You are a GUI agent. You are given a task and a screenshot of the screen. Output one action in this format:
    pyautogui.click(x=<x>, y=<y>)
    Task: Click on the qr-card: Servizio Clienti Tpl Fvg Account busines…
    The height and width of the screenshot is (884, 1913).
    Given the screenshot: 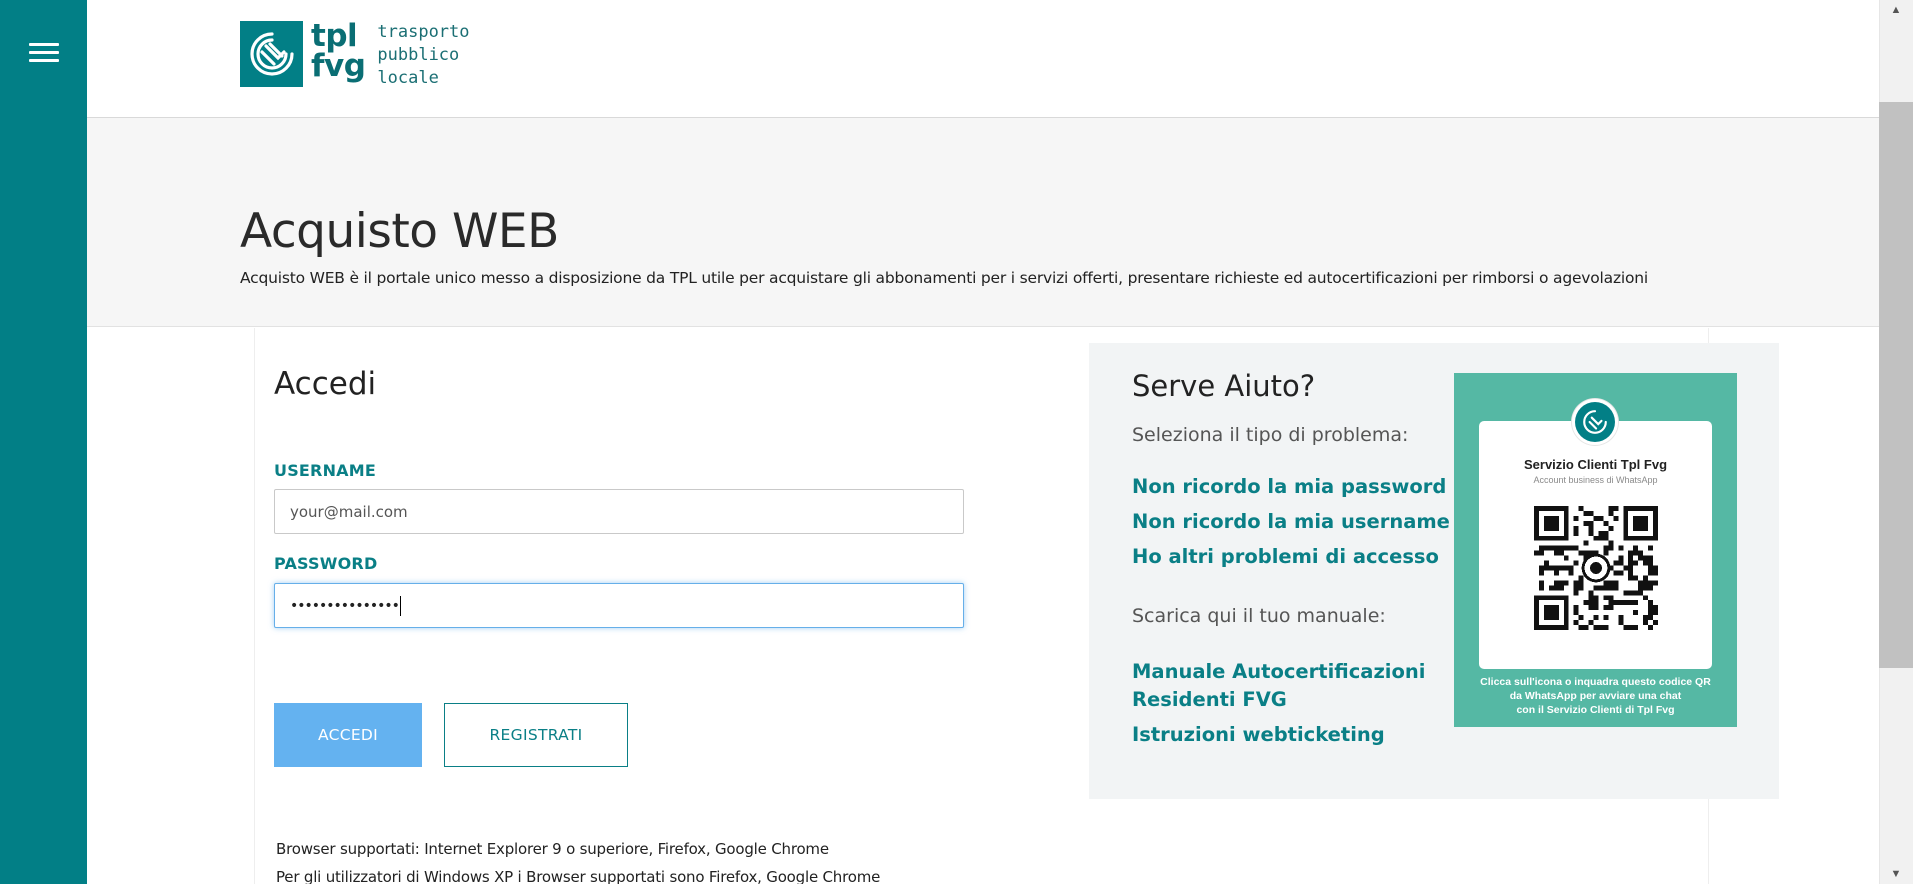 What is the action you would take?
    pyautogui.click(x=1595, y=534)
    